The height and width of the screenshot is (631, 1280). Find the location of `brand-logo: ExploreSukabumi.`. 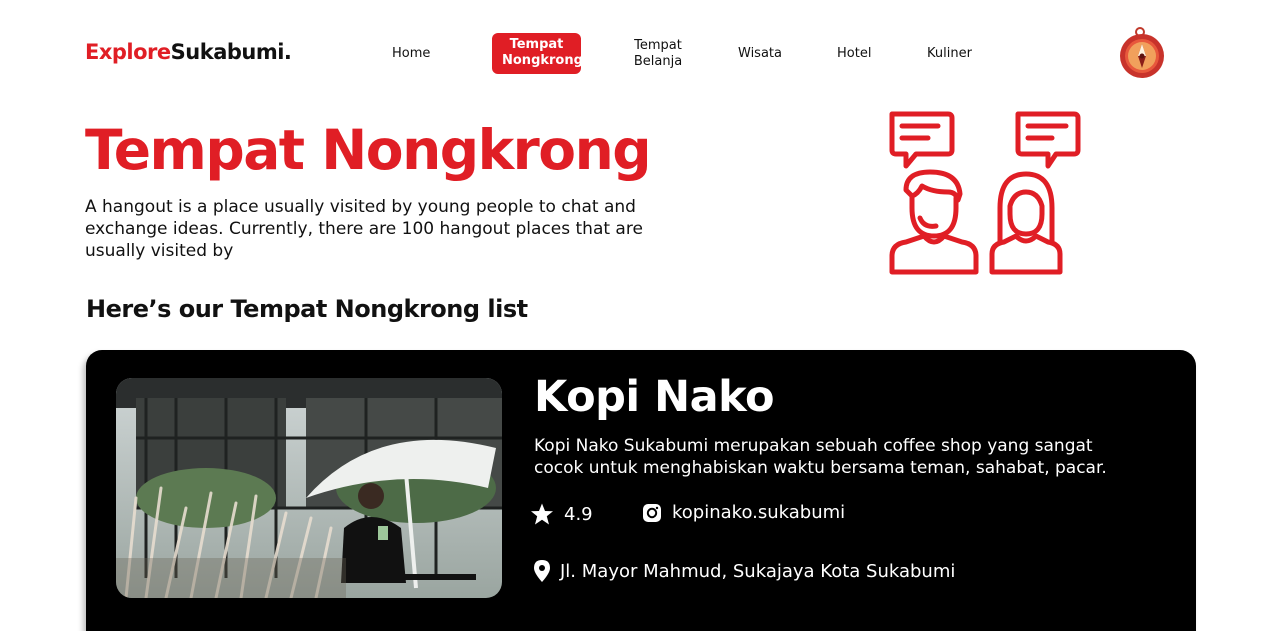

brand-logo: ExploreSukabumi. is located at coordinates (188, 52).